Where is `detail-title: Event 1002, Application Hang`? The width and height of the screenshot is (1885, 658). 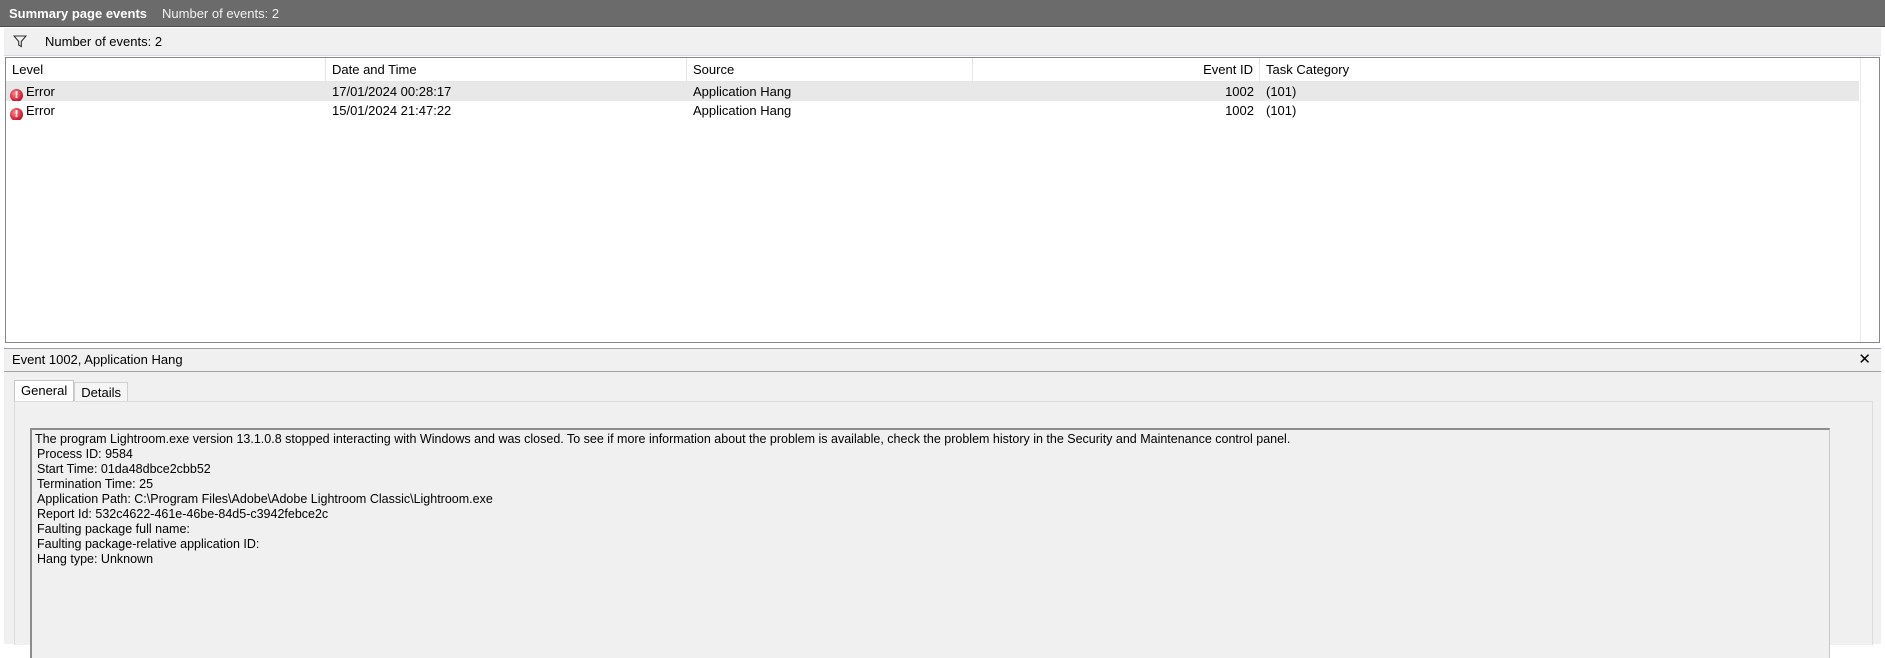
detail-title: Event 1002, Application Hang is located at coordinates (97, 359).